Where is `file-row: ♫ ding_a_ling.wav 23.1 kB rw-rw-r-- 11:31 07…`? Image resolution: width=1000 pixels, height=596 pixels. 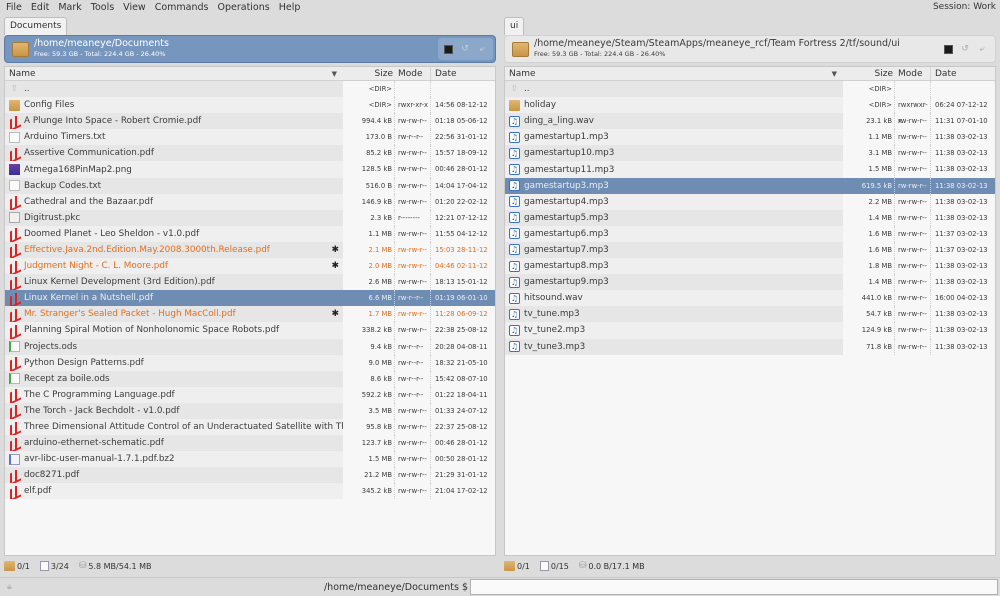 file-row: ♫ ding_a_ling.wav 23.1 kB rw-rw-r-- 11:31 07… is located at coordinates (750, 121).